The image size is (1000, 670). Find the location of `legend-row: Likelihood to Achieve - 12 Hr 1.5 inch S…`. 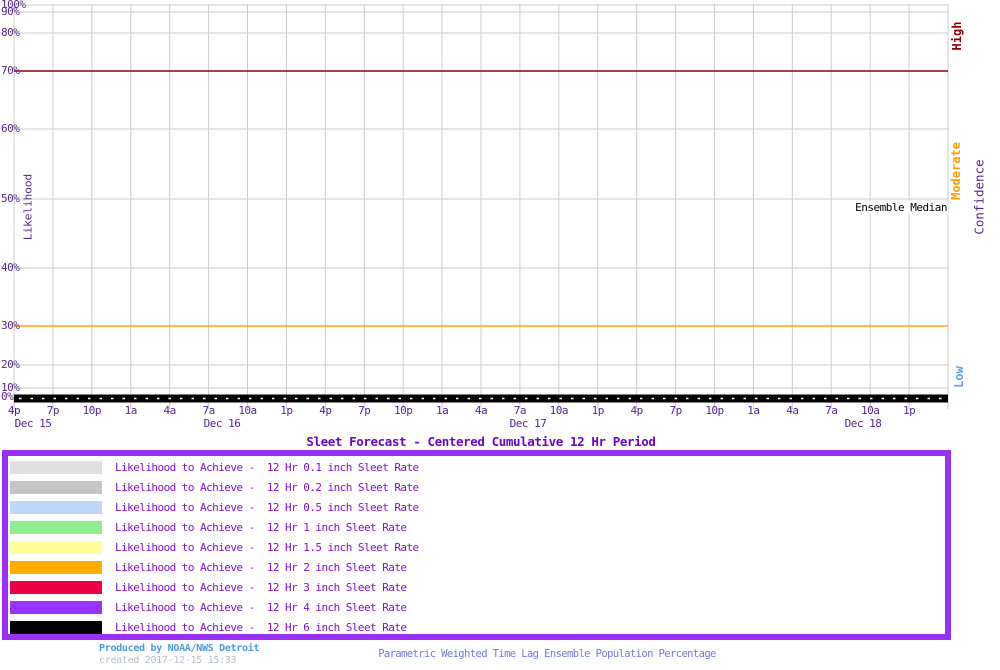

legend-row: Likelihood to Achieve - 12 Hr 1.5 inch S… is located at coordinates (476, 547).